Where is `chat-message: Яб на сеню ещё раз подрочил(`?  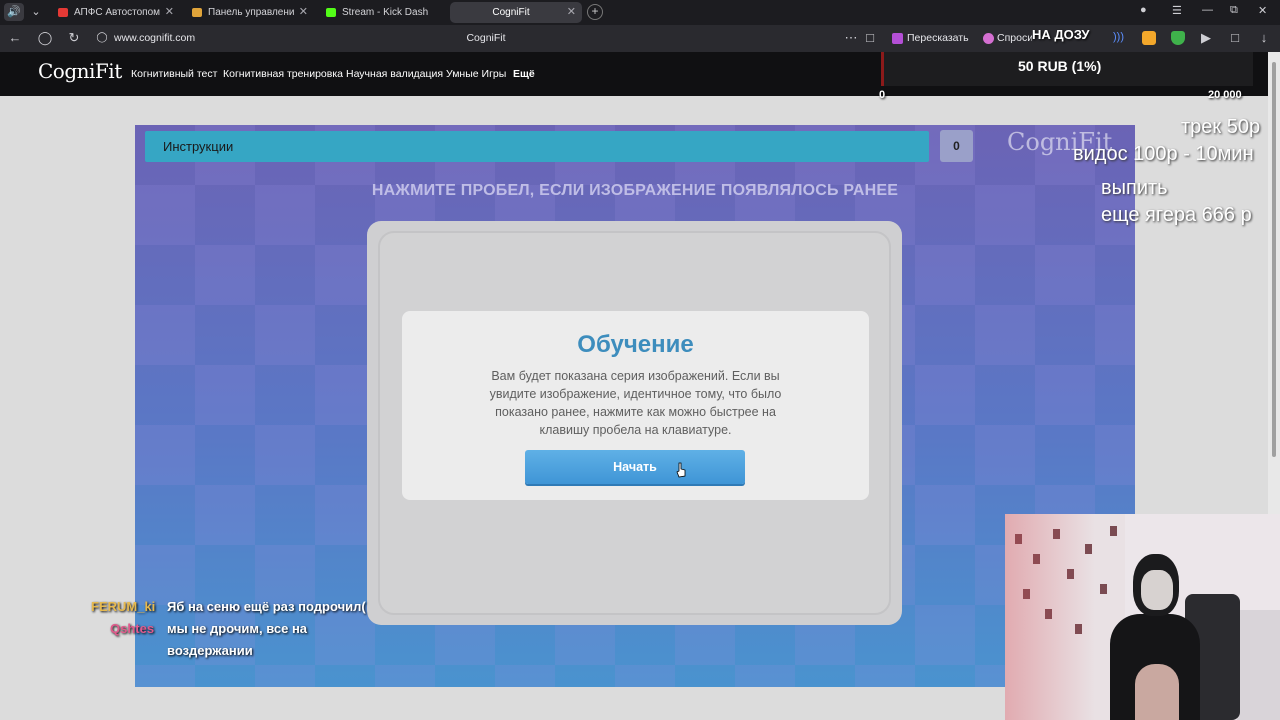
chat-message: Яб на сеню ещё раз подрочил( is located at coordinates (266, 606).